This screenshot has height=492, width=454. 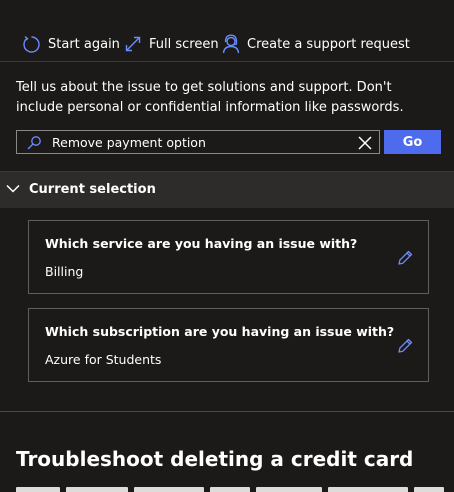 What do you see at coordinates (215, 459) in the screenshot?
I see `article-heading: Troubleshoot deleting a credit card` at bounding box center [215, 459].